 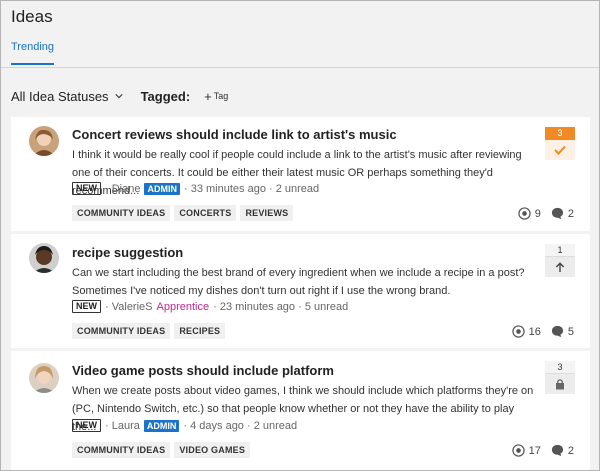 What do you see at coordinates (165, 96) in the screenshot?
I see `tagged-label: Tagged:` at bounding box center [165, 96].